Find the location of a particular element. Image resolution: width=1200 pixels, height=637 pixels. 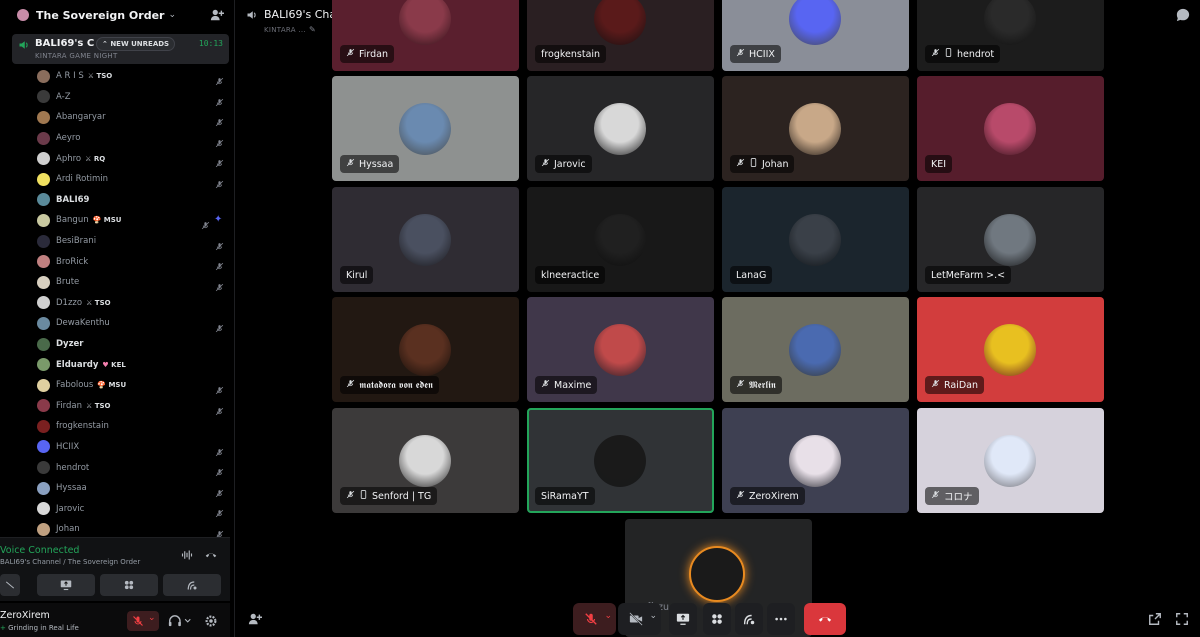

participant-tile: LanaG is located at coordinates (815, 239).